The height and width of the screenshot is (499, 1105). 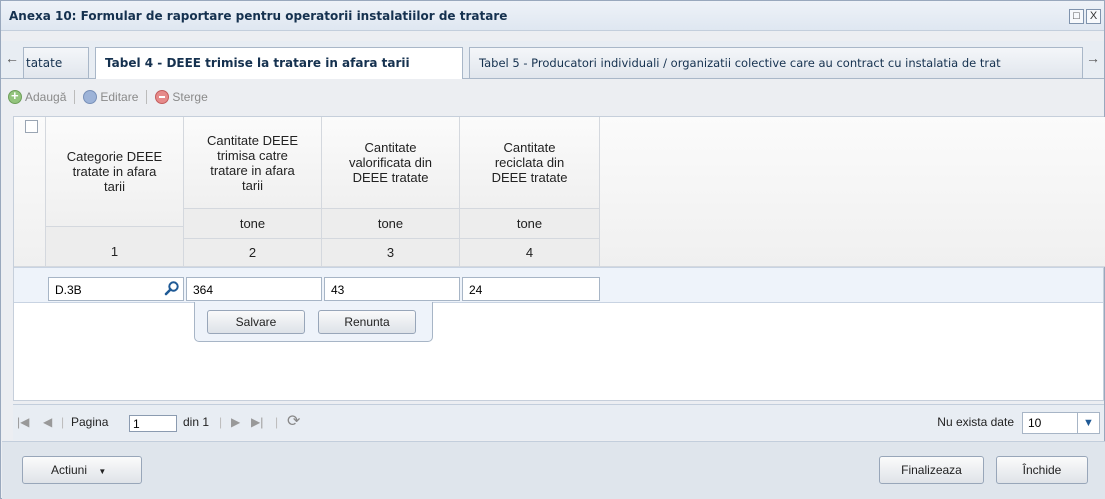 I want to click on restore-icon: □, so click(x=1076, y=16).